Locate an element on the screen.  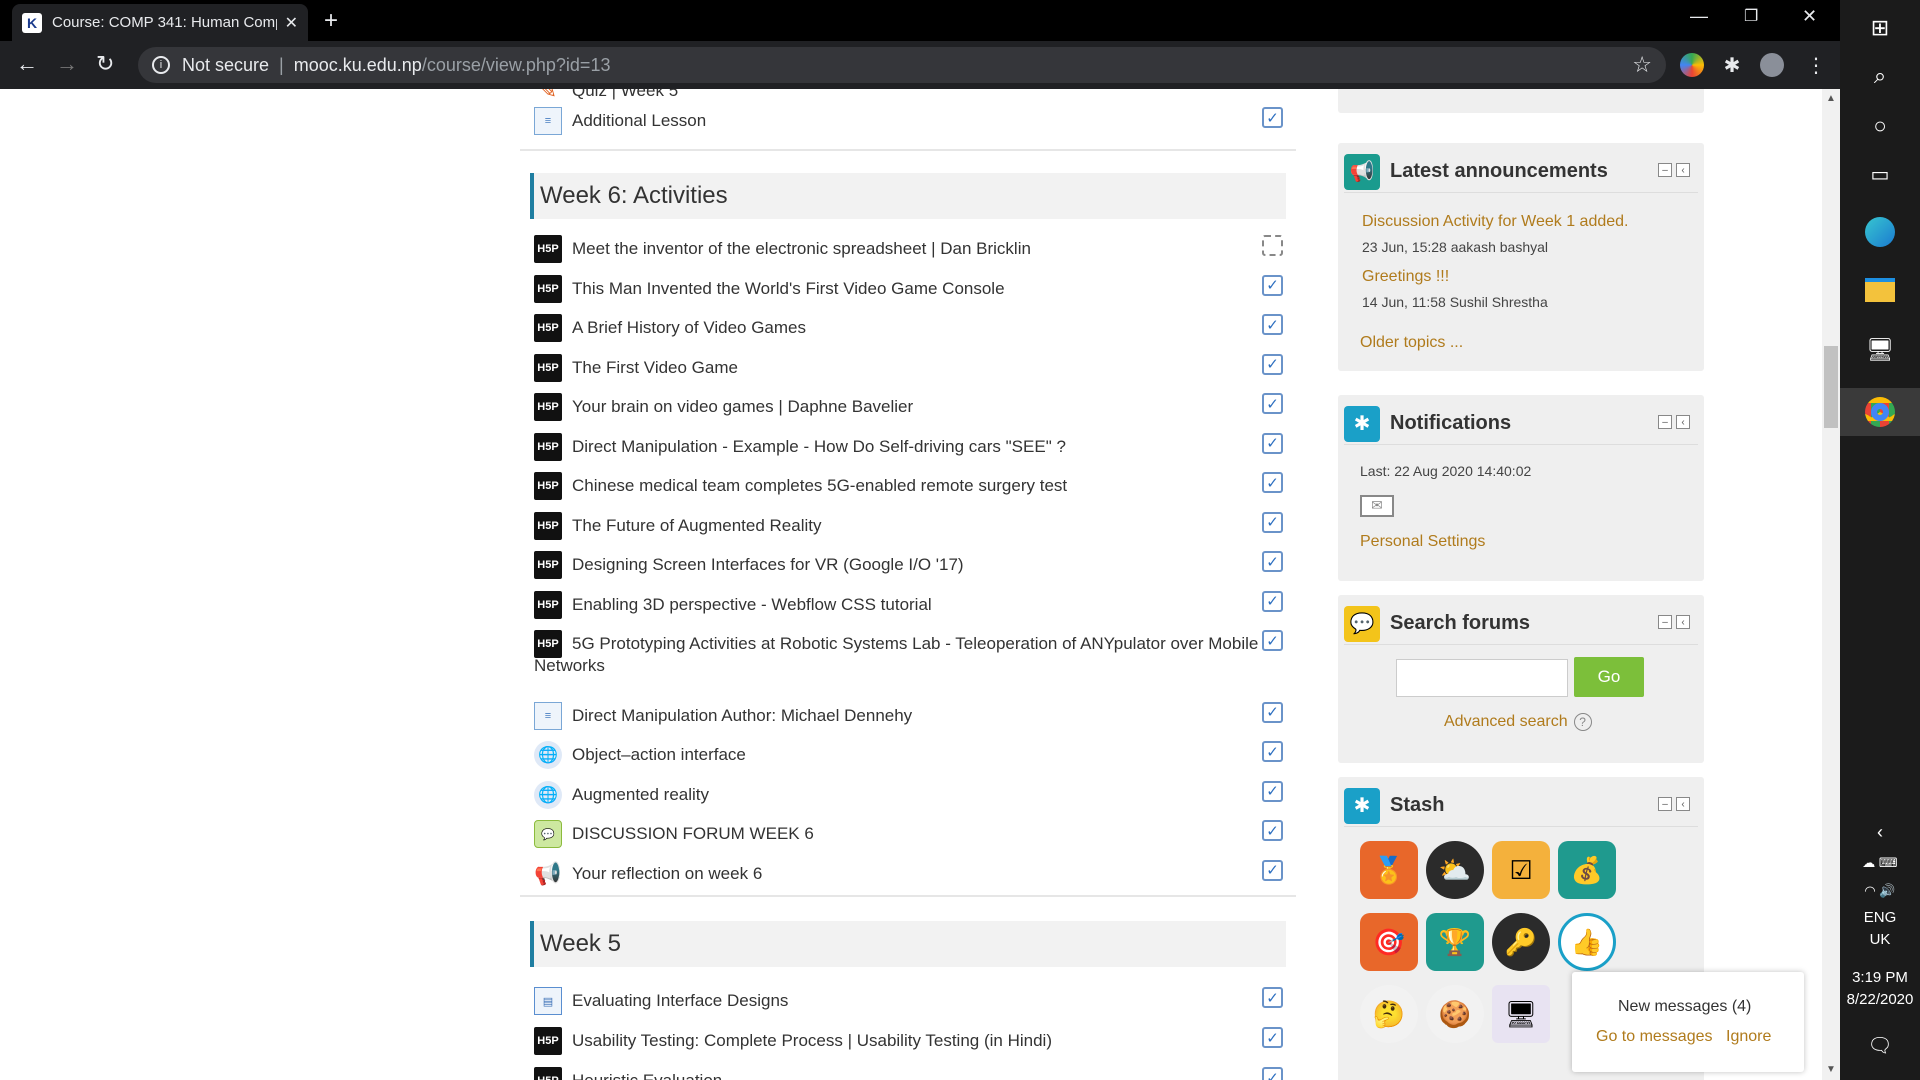
reload-icon: ↻ is located at coordinates (105, 64).